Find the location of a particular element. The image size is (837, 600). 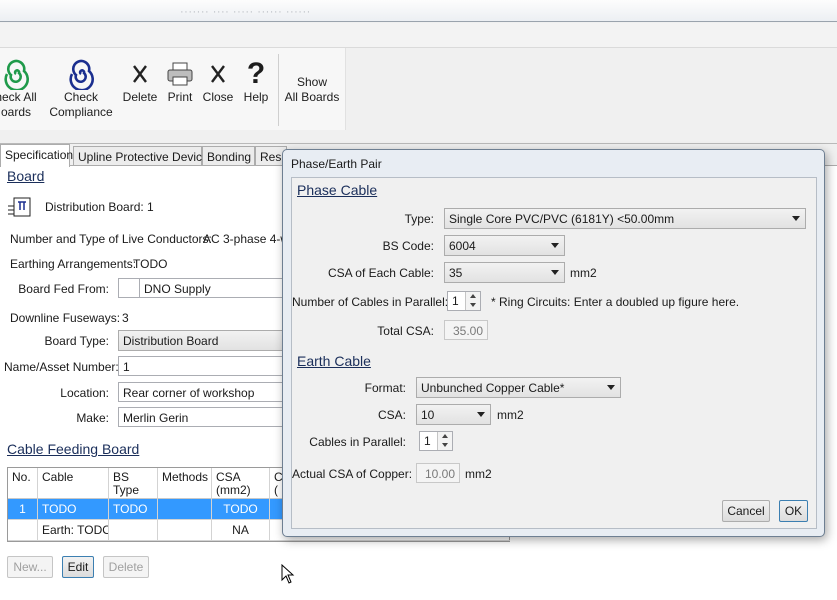

table-row-1-methods is located at coordinates (185, 509).